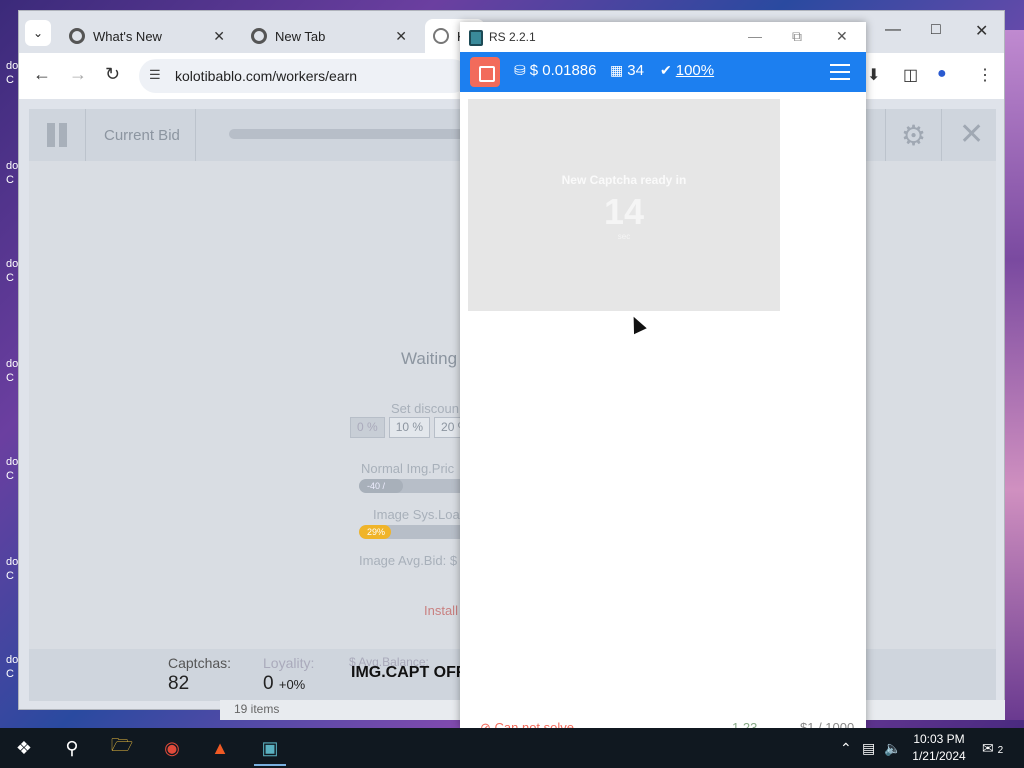 The image size is (1024, 768). What do you see at coordinates (122, 747) in the screenshot?
I see `file-explorer-icon: 🗁` at bounding box center [122, 747].